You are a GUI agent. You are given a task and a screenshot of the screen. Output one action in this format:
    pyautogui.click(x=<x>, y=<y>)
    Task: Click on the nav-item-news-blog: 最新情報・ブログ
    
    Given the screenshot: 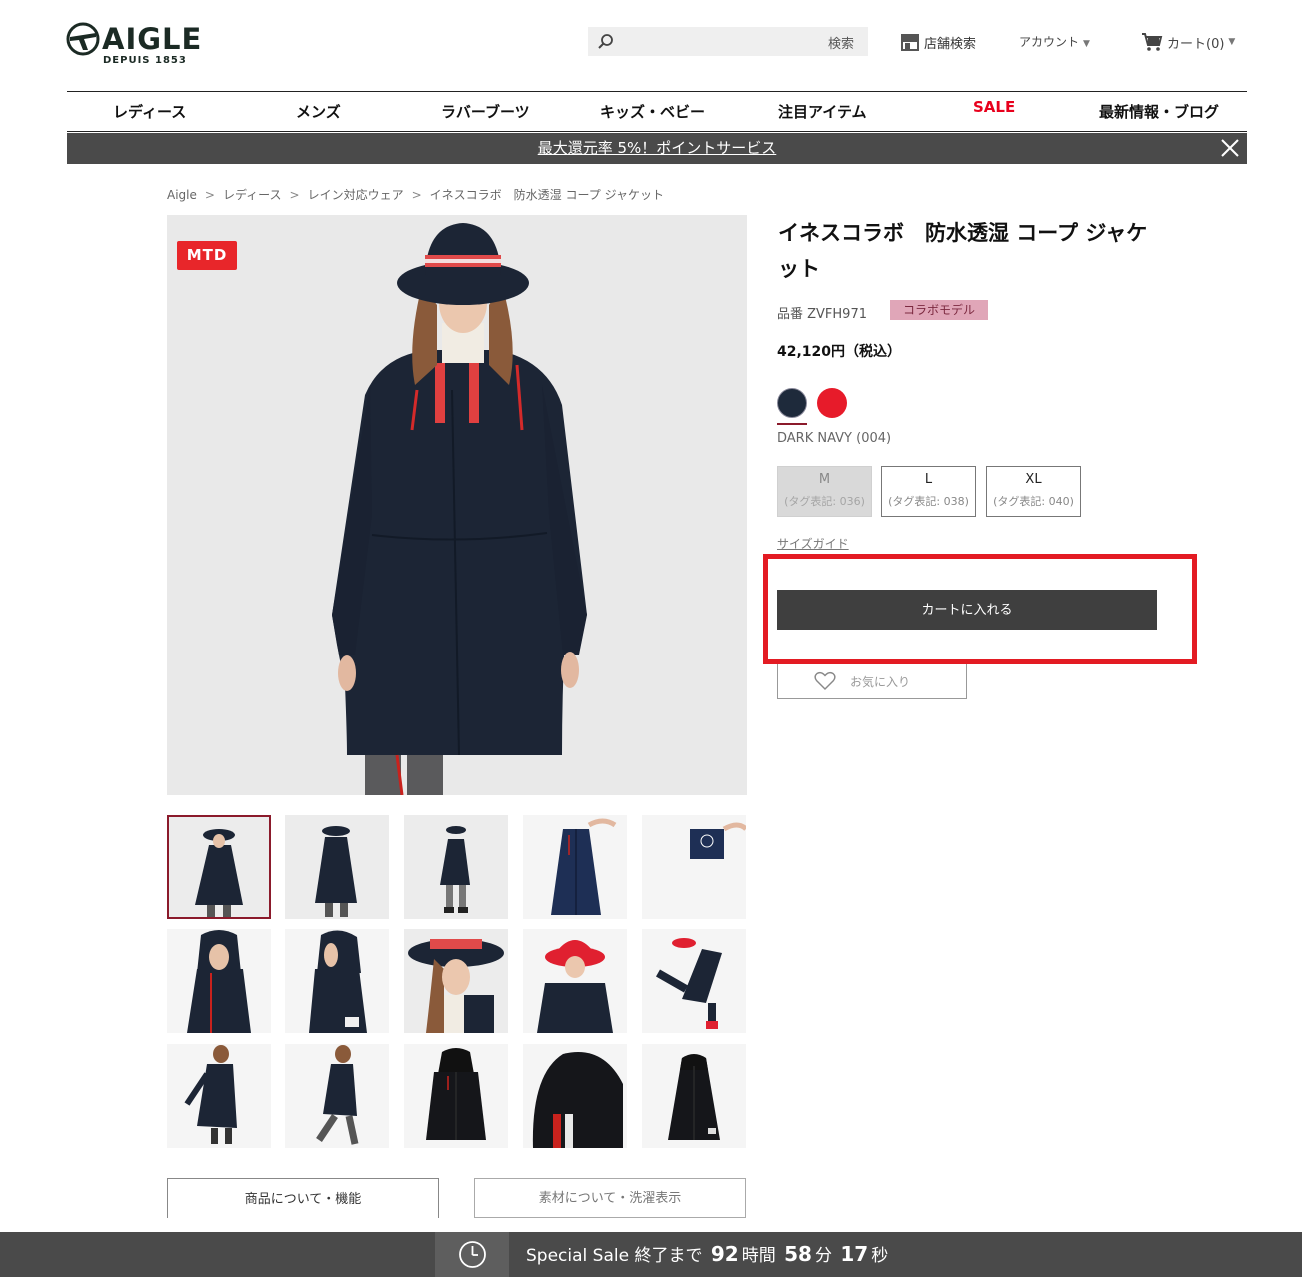 What is the action you would take?
    pyautogui.click(x=1159, y=111)
    